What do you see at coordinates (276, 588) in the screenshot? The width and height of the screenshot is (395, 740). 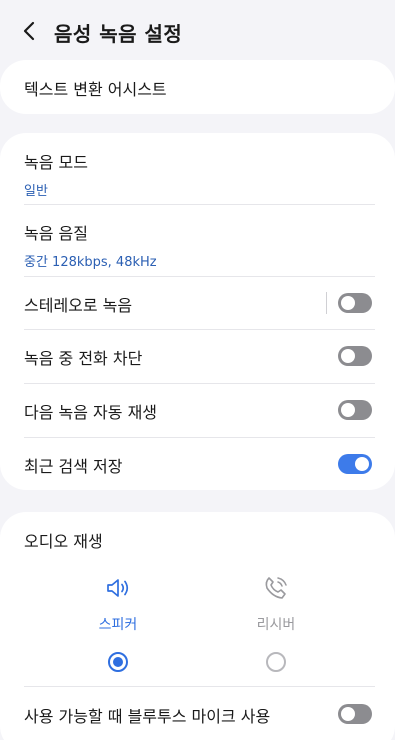 I see `phone-receiver-icon` at bounding box center [276, 588].